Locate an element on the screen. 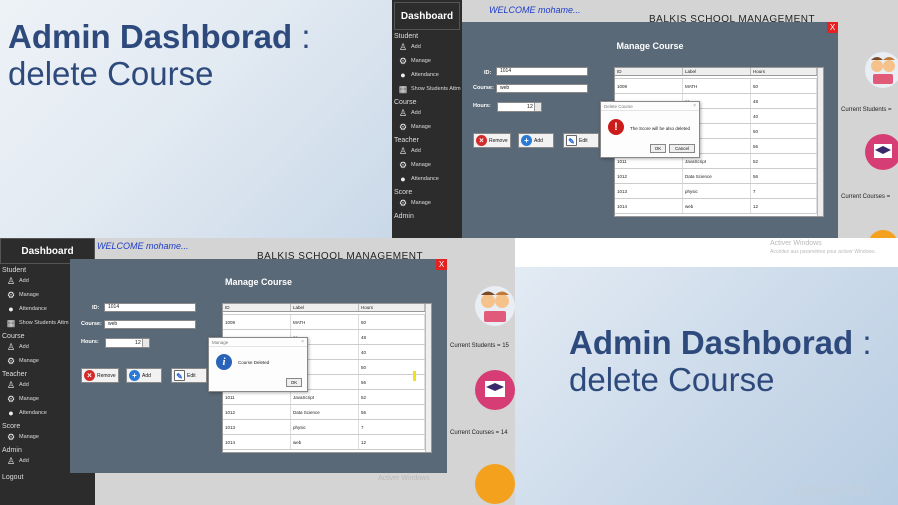  sidebar-item-show-attendance: ▦ Show Students Attm is located at coordinates (428, 89).